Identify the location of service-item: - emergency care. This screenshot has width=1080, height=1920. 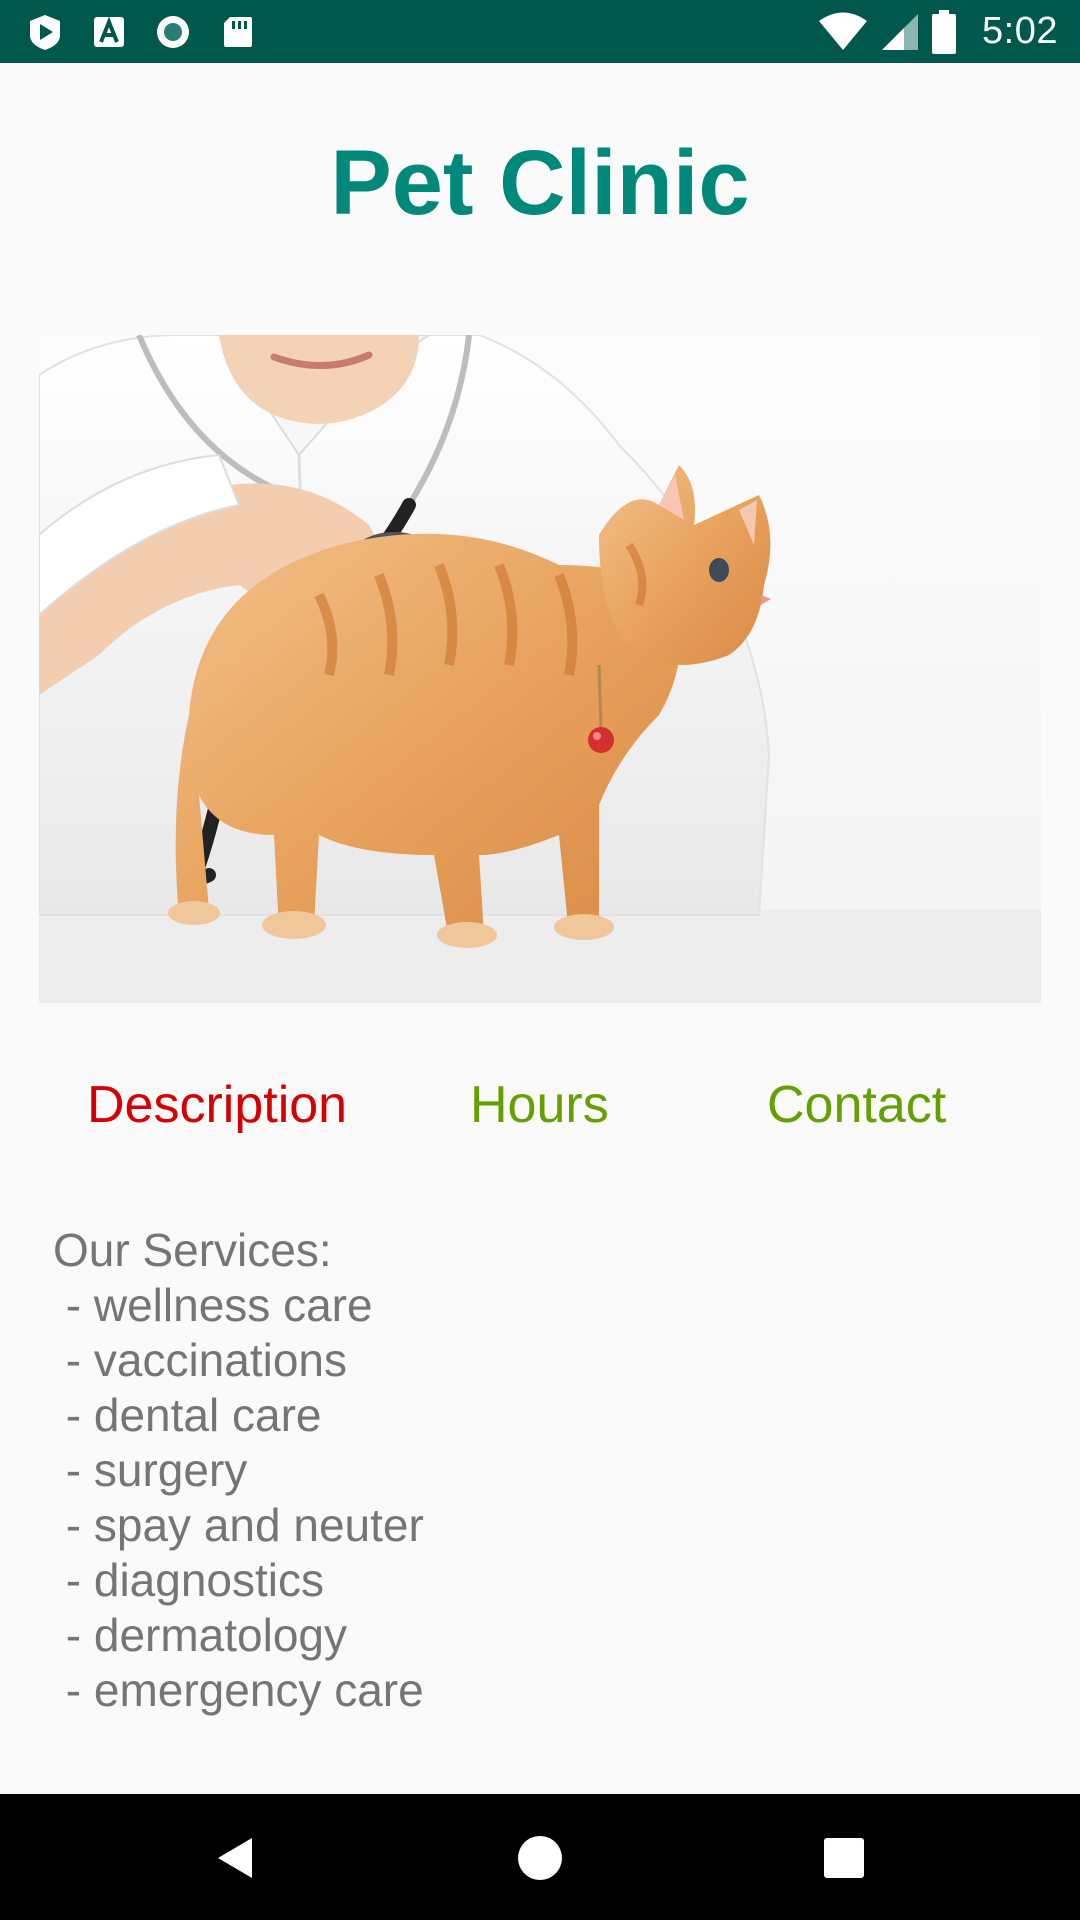
(238, 1690).